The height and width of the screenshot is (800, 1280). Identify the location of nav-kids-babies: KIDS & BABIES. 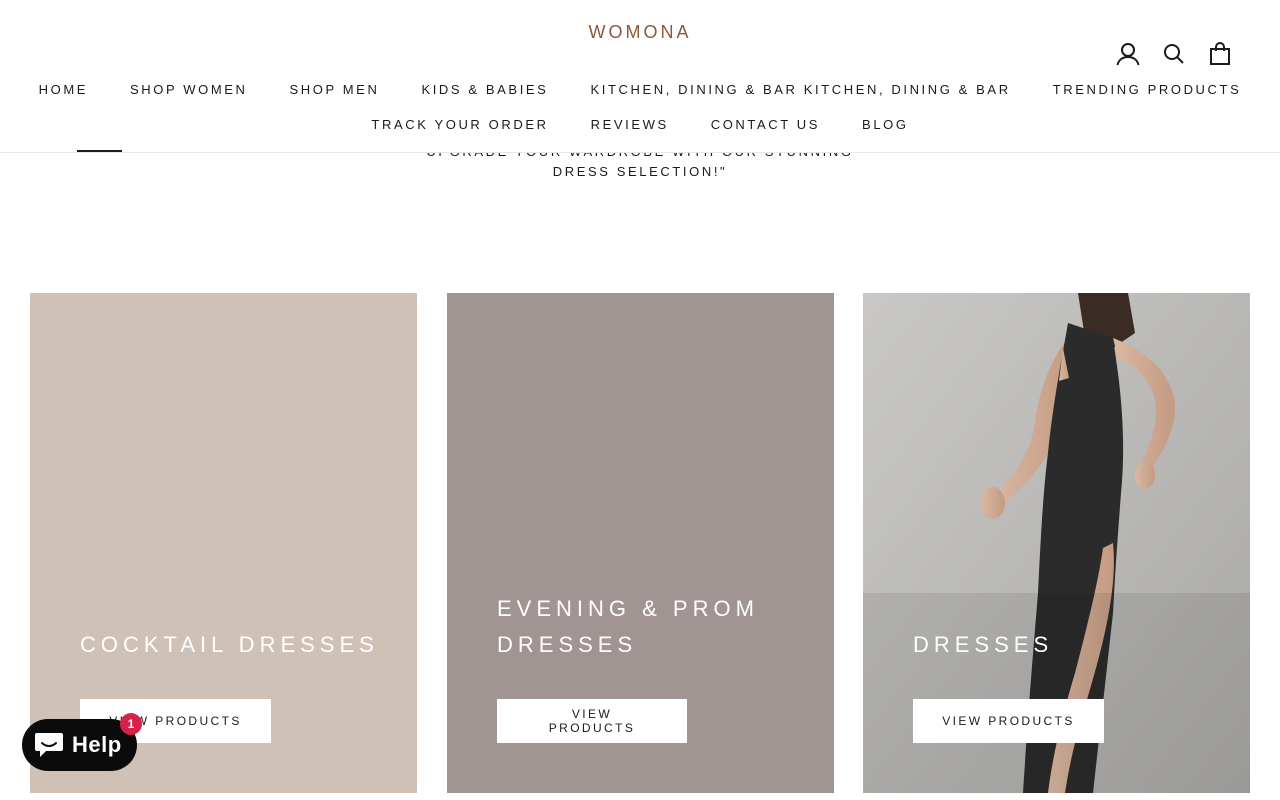
(484, 89).